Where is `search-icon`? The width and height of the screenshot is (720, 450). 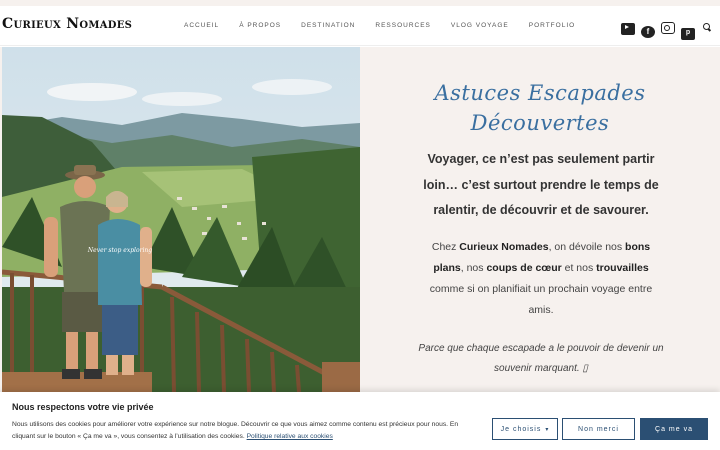 search-icon is located at coordinates (708, 27).